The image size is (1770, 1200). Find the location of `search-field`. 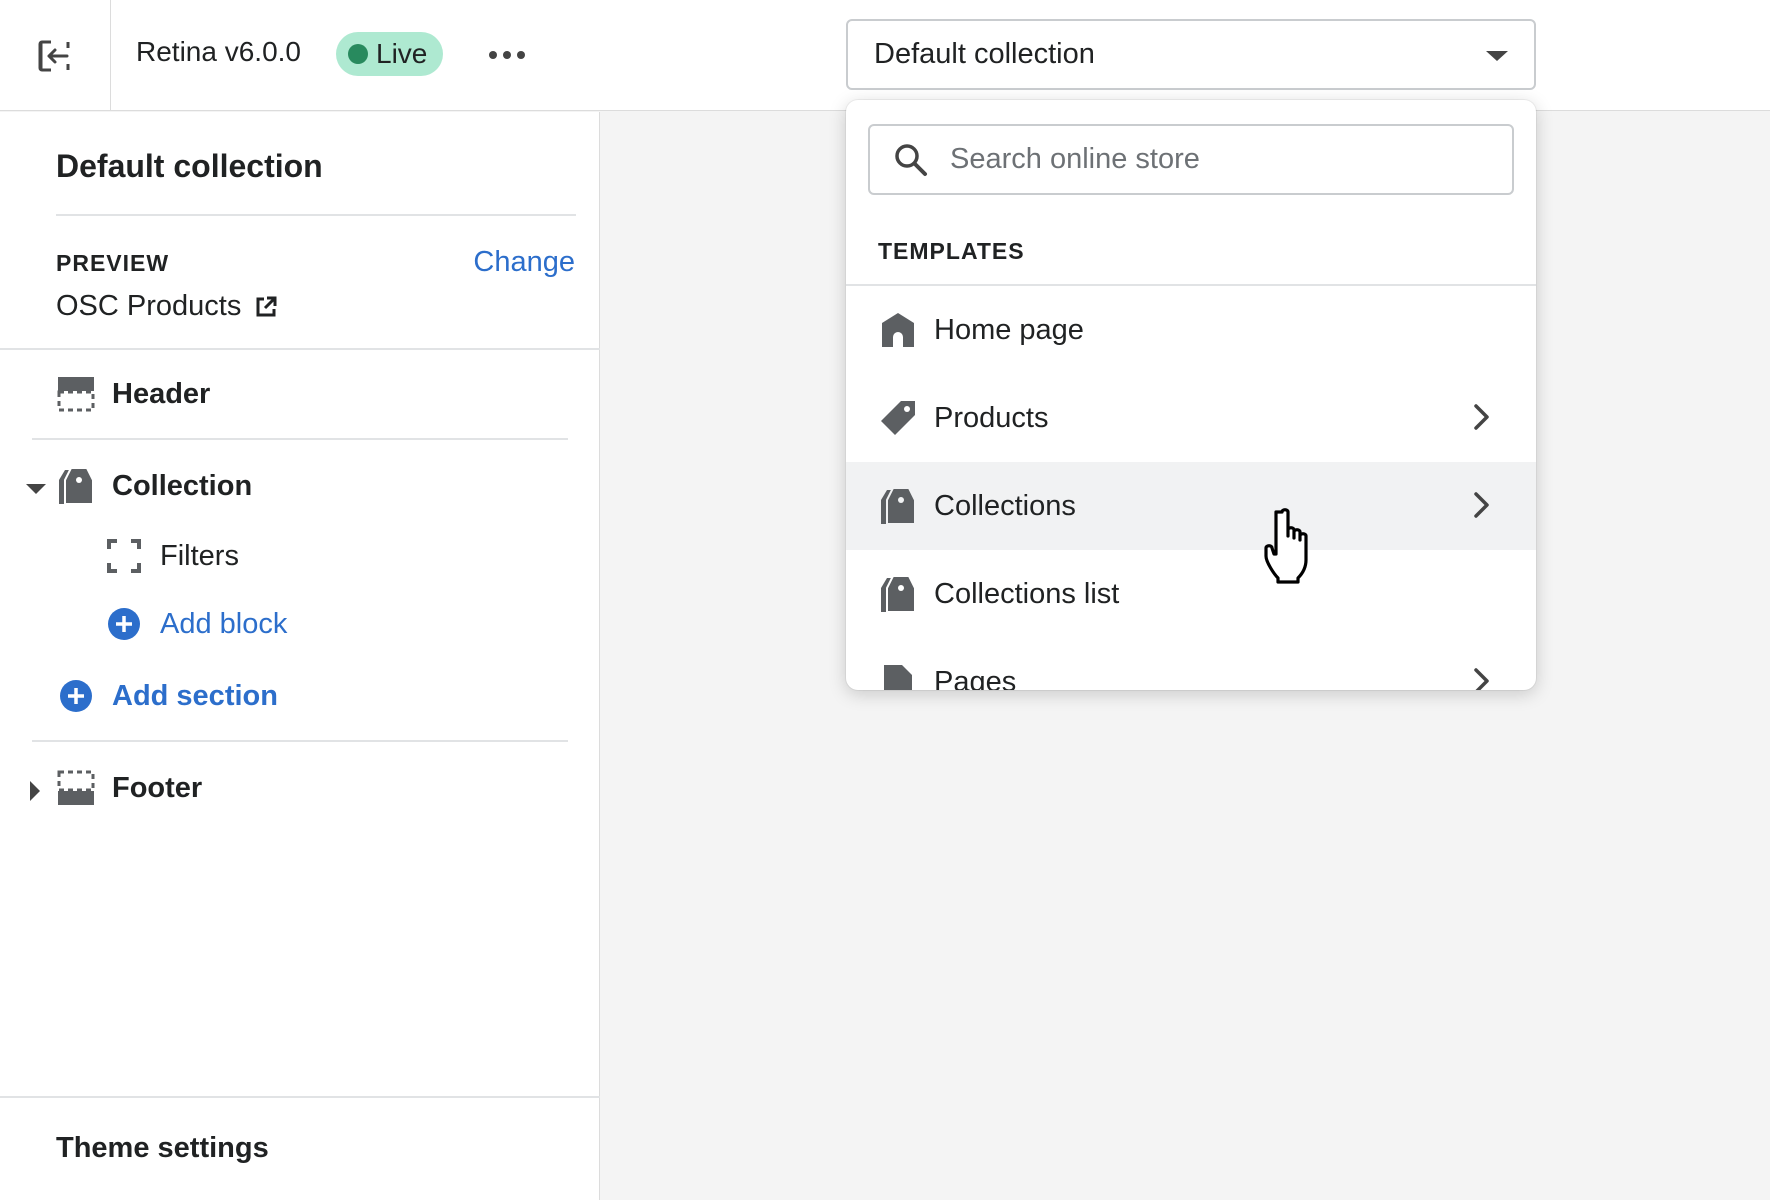

search-field is located at coordinates (1191, 159).